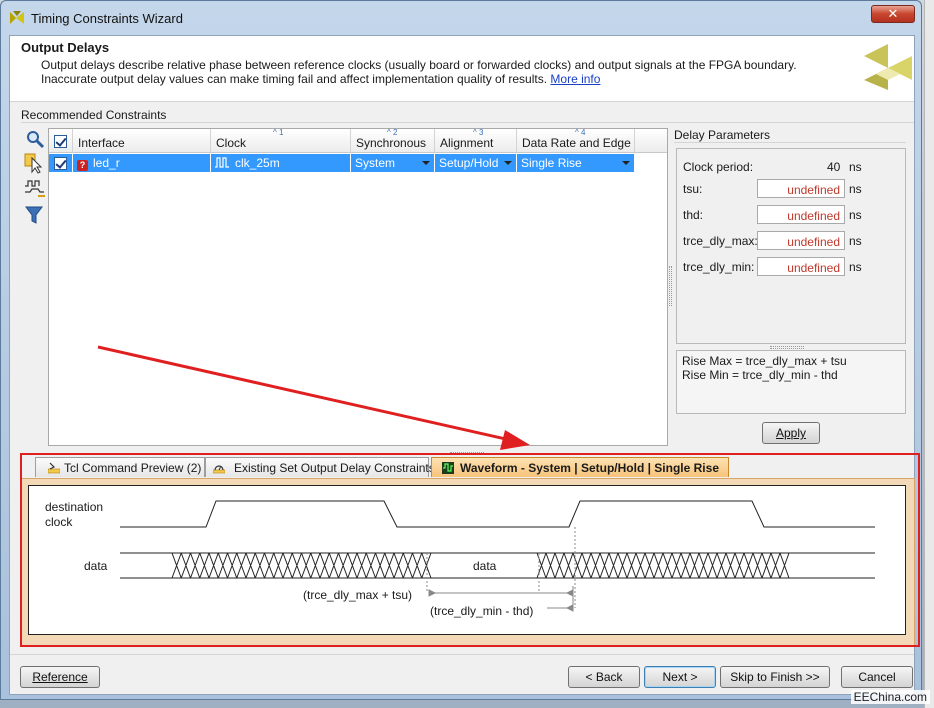 The height and width of the screenshot is (708, 934). I want to click on header-select-all-checkbox, so click(61, 141).